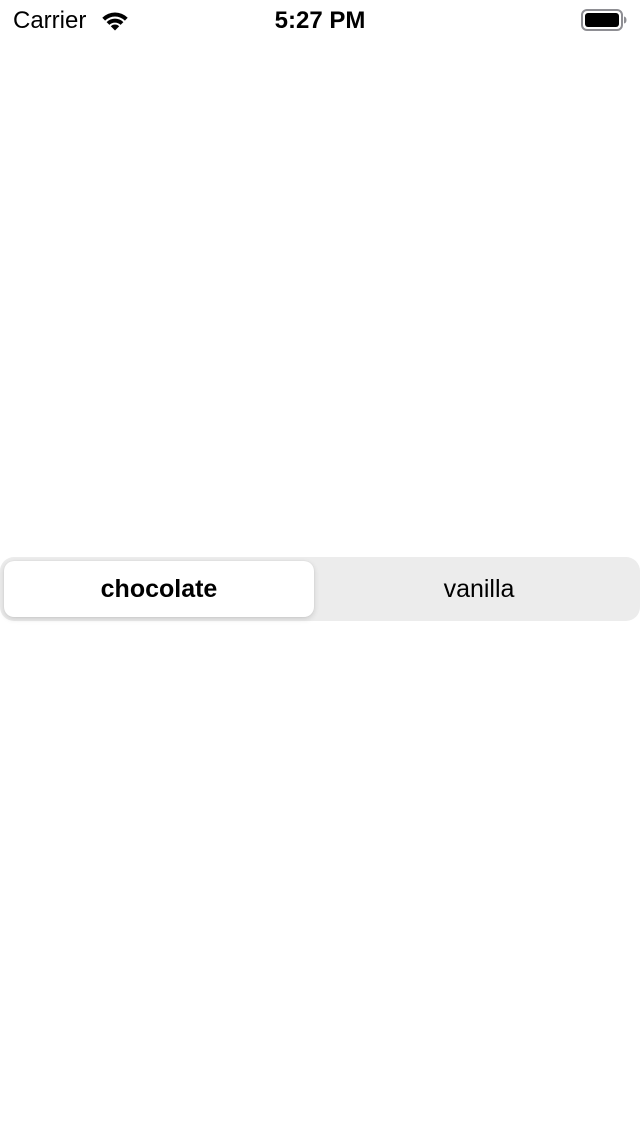  I want to click on segment-vanilla: vanilla, so click(479, 589).